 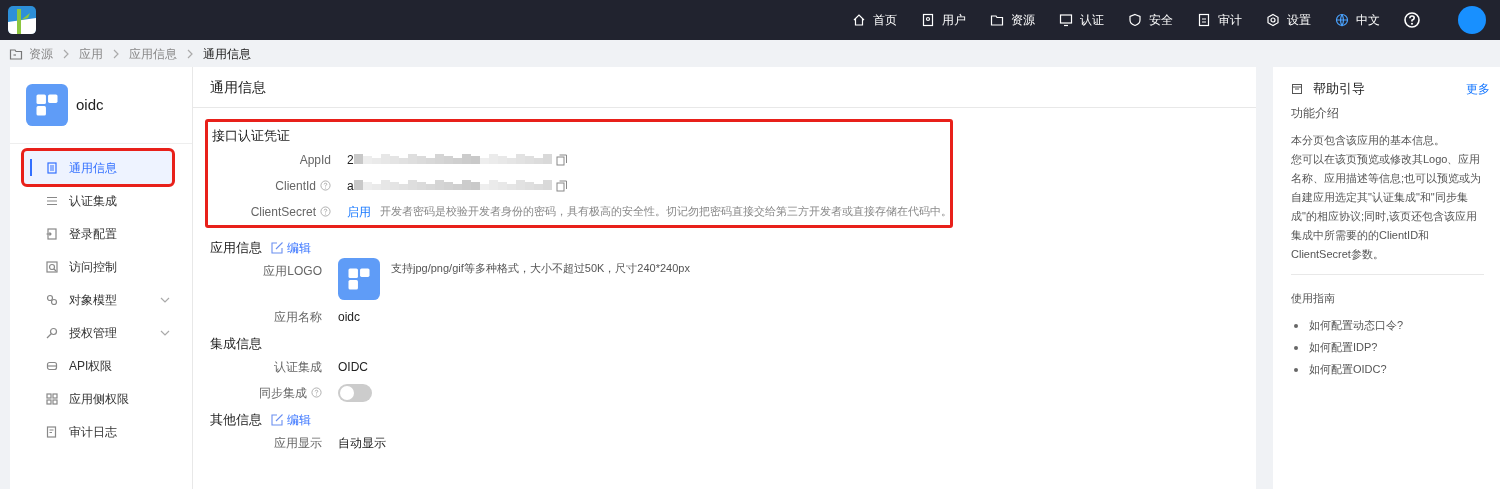 What do you see at coordinates (101, 431) in the screenshot?
I see `sidebar-item: 审计日志` at bounding box center [101, 431].